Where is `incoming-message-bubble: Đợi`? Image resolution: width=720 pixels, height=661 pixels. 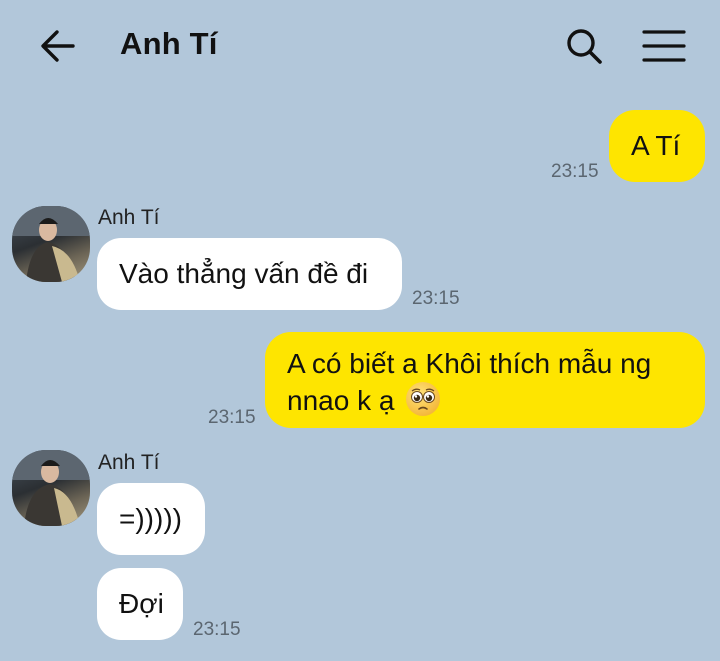 incoming-message-bubble: Đợi is located at coordinates (140, 604).